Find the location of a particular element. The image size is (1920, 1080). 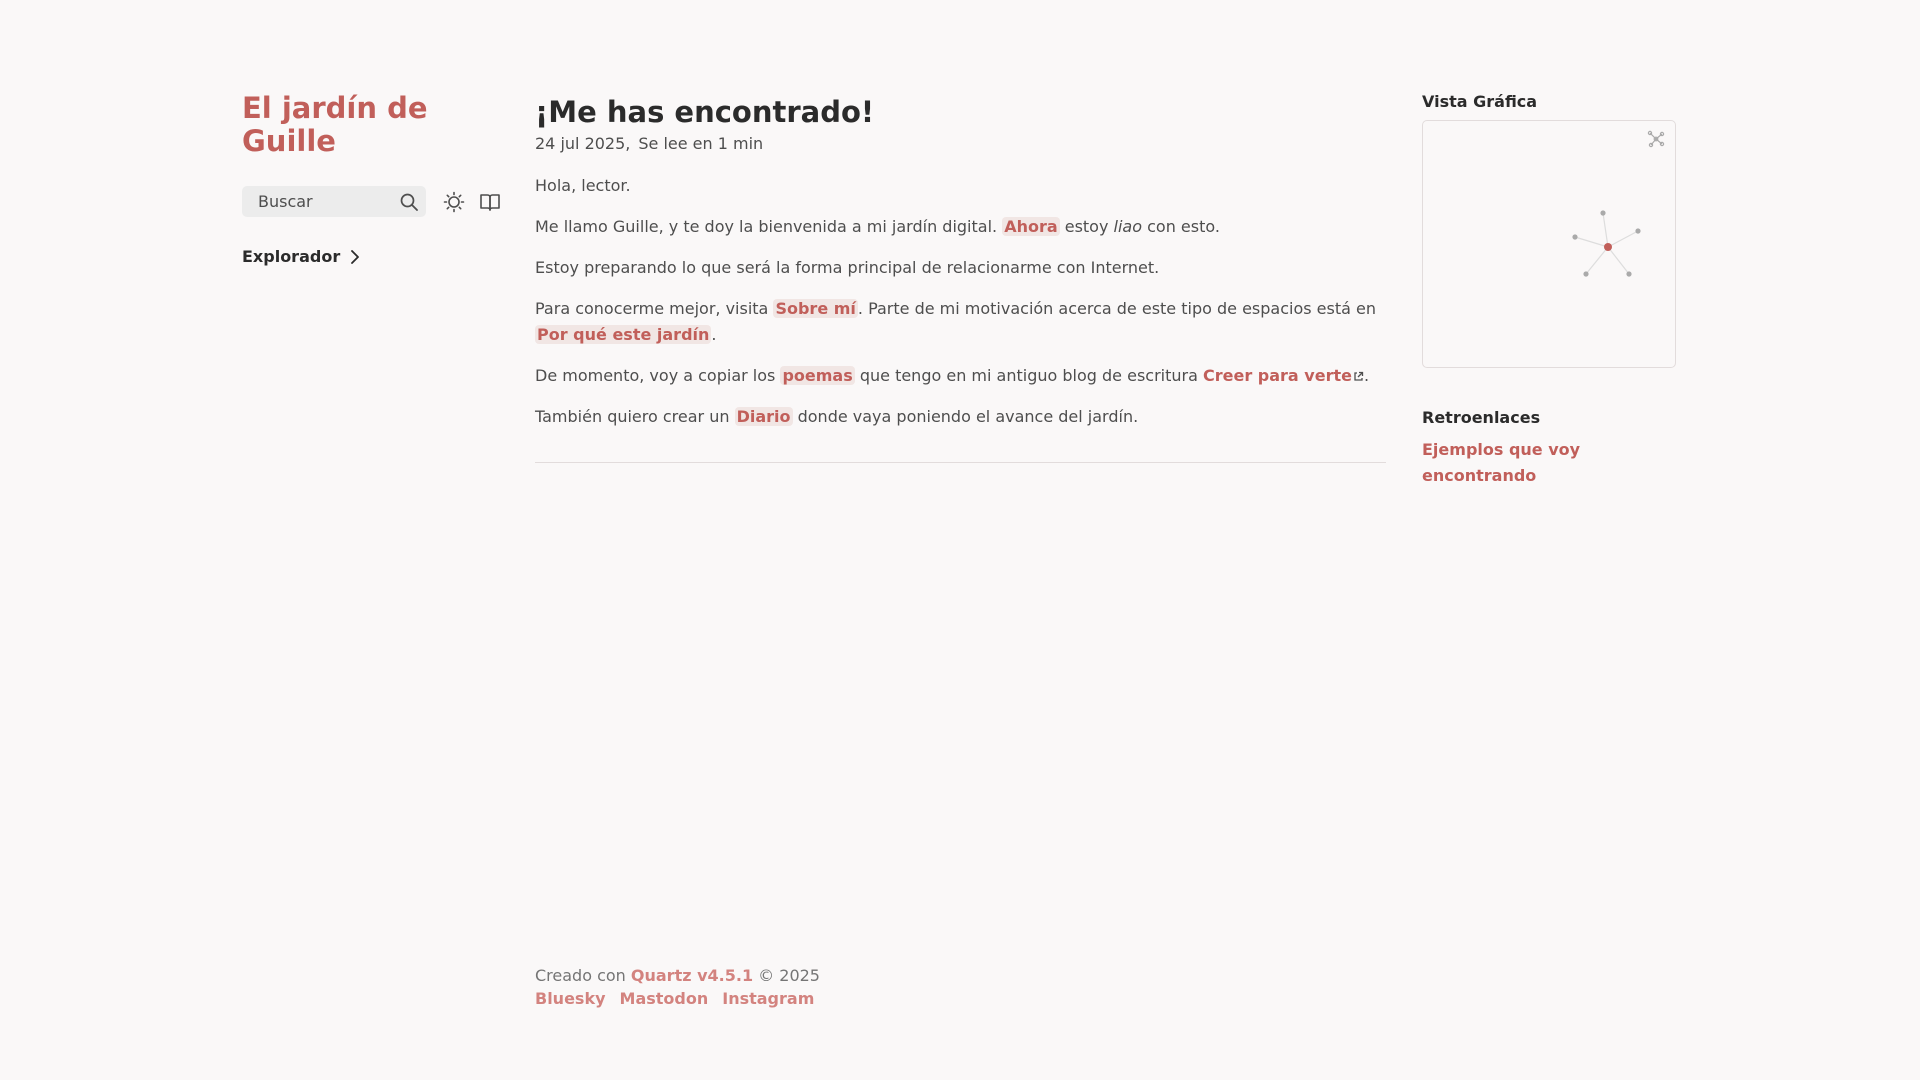

graph-heading: Vista Gráfica is located at coordinates (1480, 101).